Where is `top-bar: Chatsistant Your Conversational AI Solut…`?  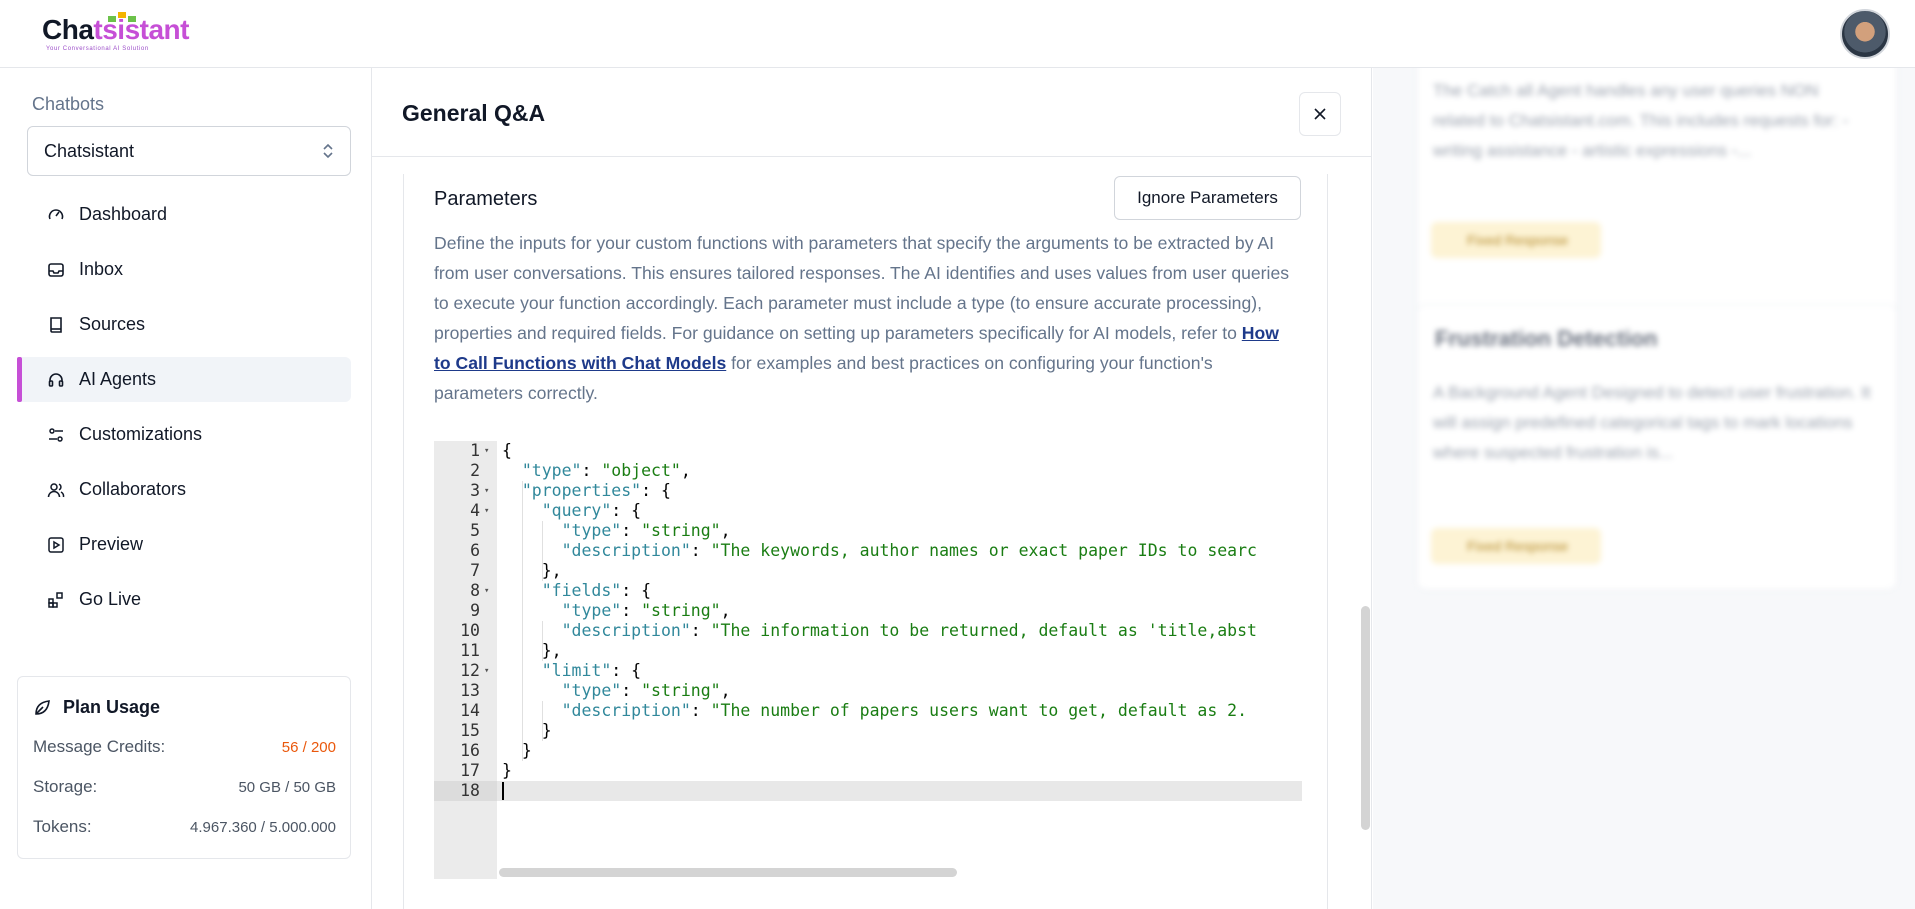
top-bar: Chatsistant Your Conversational AI Solut… is located at coordinates (957, 34).